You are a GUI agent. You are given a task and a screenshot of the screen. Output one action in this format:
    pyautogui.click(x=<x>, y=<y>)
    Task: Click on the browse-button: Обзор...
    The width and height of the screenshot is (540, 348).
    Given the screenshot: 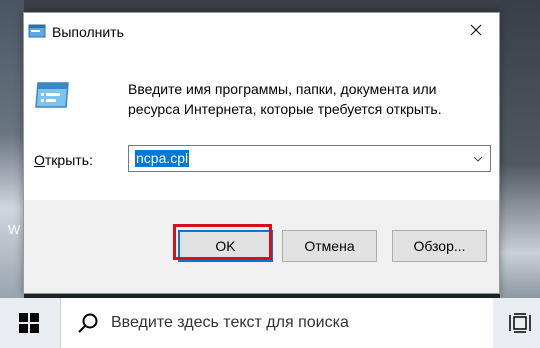 What is the action you would take?
    pyautogui.click(x=439, y=246)
    